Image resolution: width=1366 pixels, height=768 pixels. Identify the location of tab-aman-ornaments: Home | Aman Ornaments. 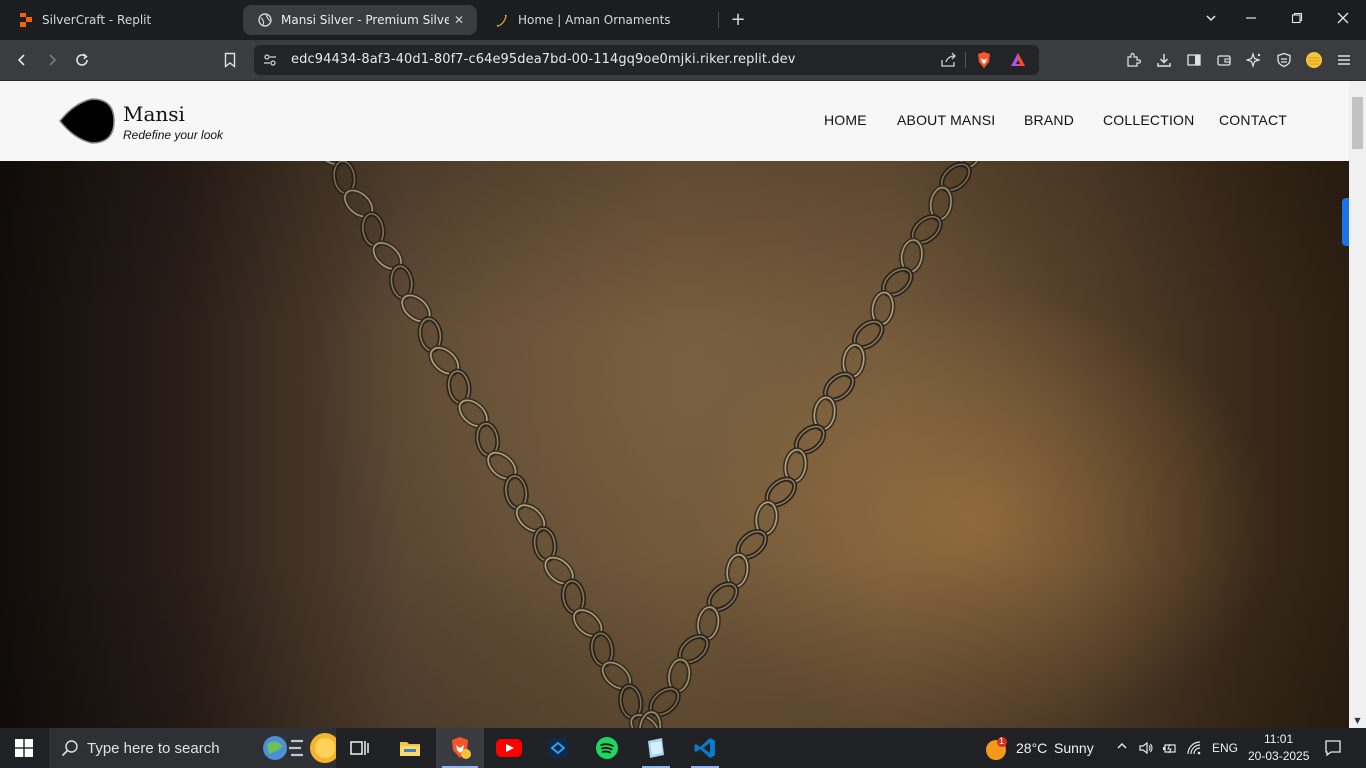
(598, 20).